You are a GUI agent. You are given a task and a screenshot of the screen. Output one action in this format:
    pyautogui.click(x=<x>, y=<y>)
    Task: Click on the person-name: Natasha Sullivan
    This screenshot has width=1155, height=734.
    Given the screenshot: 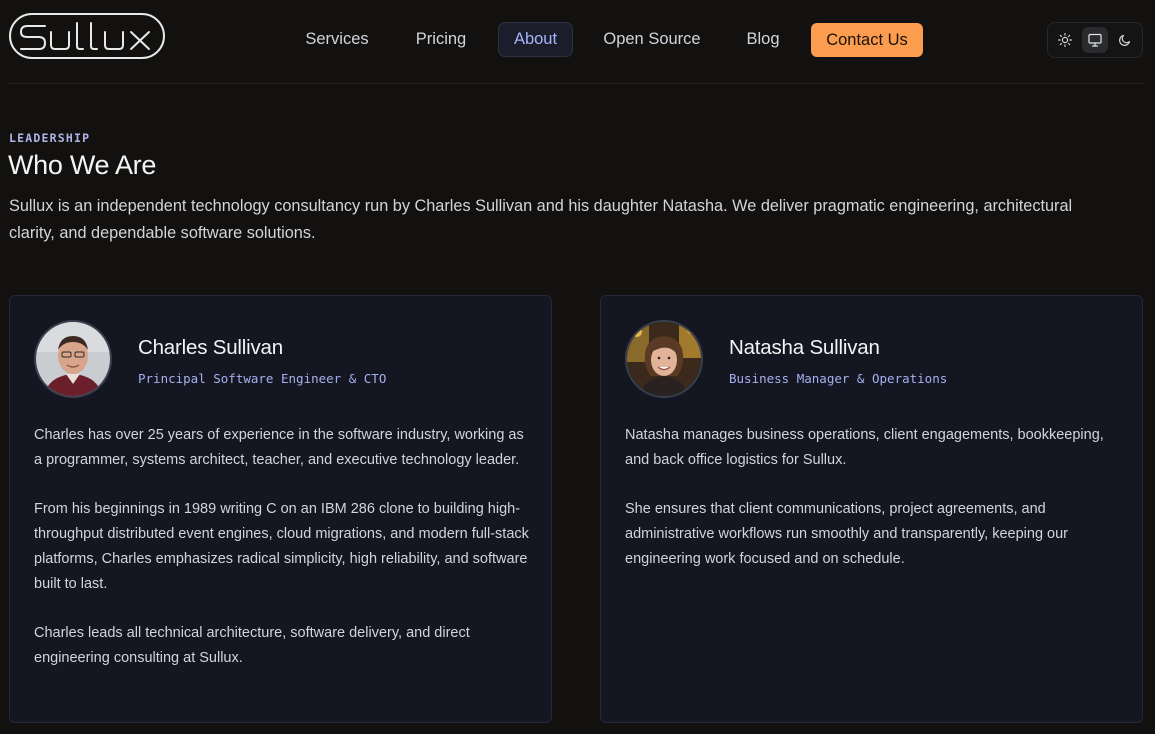 What is the action you would take?
    pyautogui.click(x=804, y=347)
    